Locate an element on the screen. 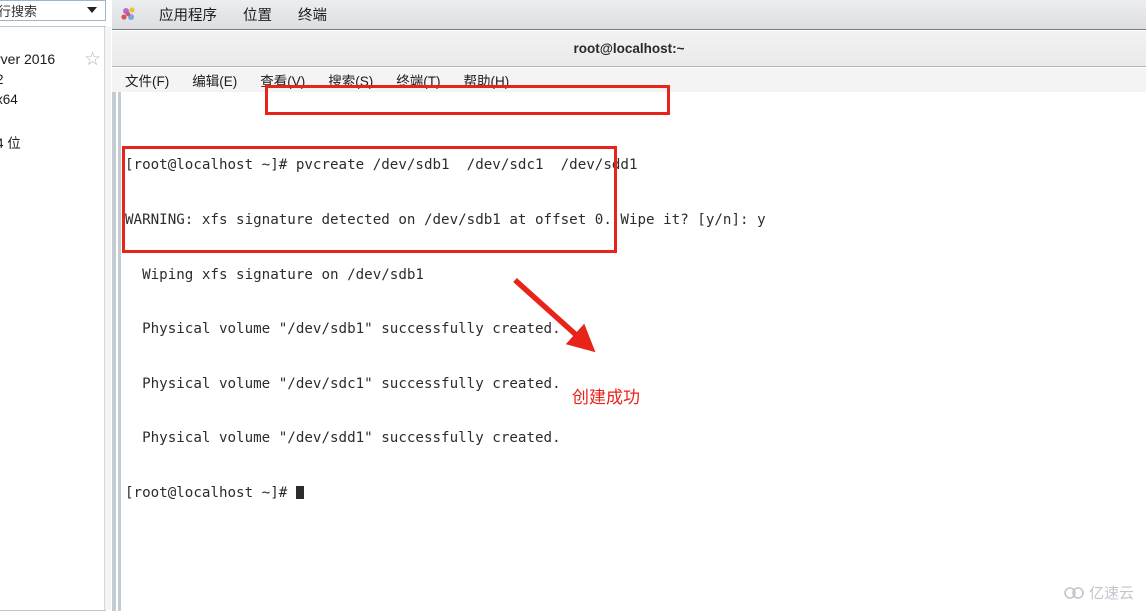  terminal-titlebar: root@localhost:~ is located at coordinates (629, 49).